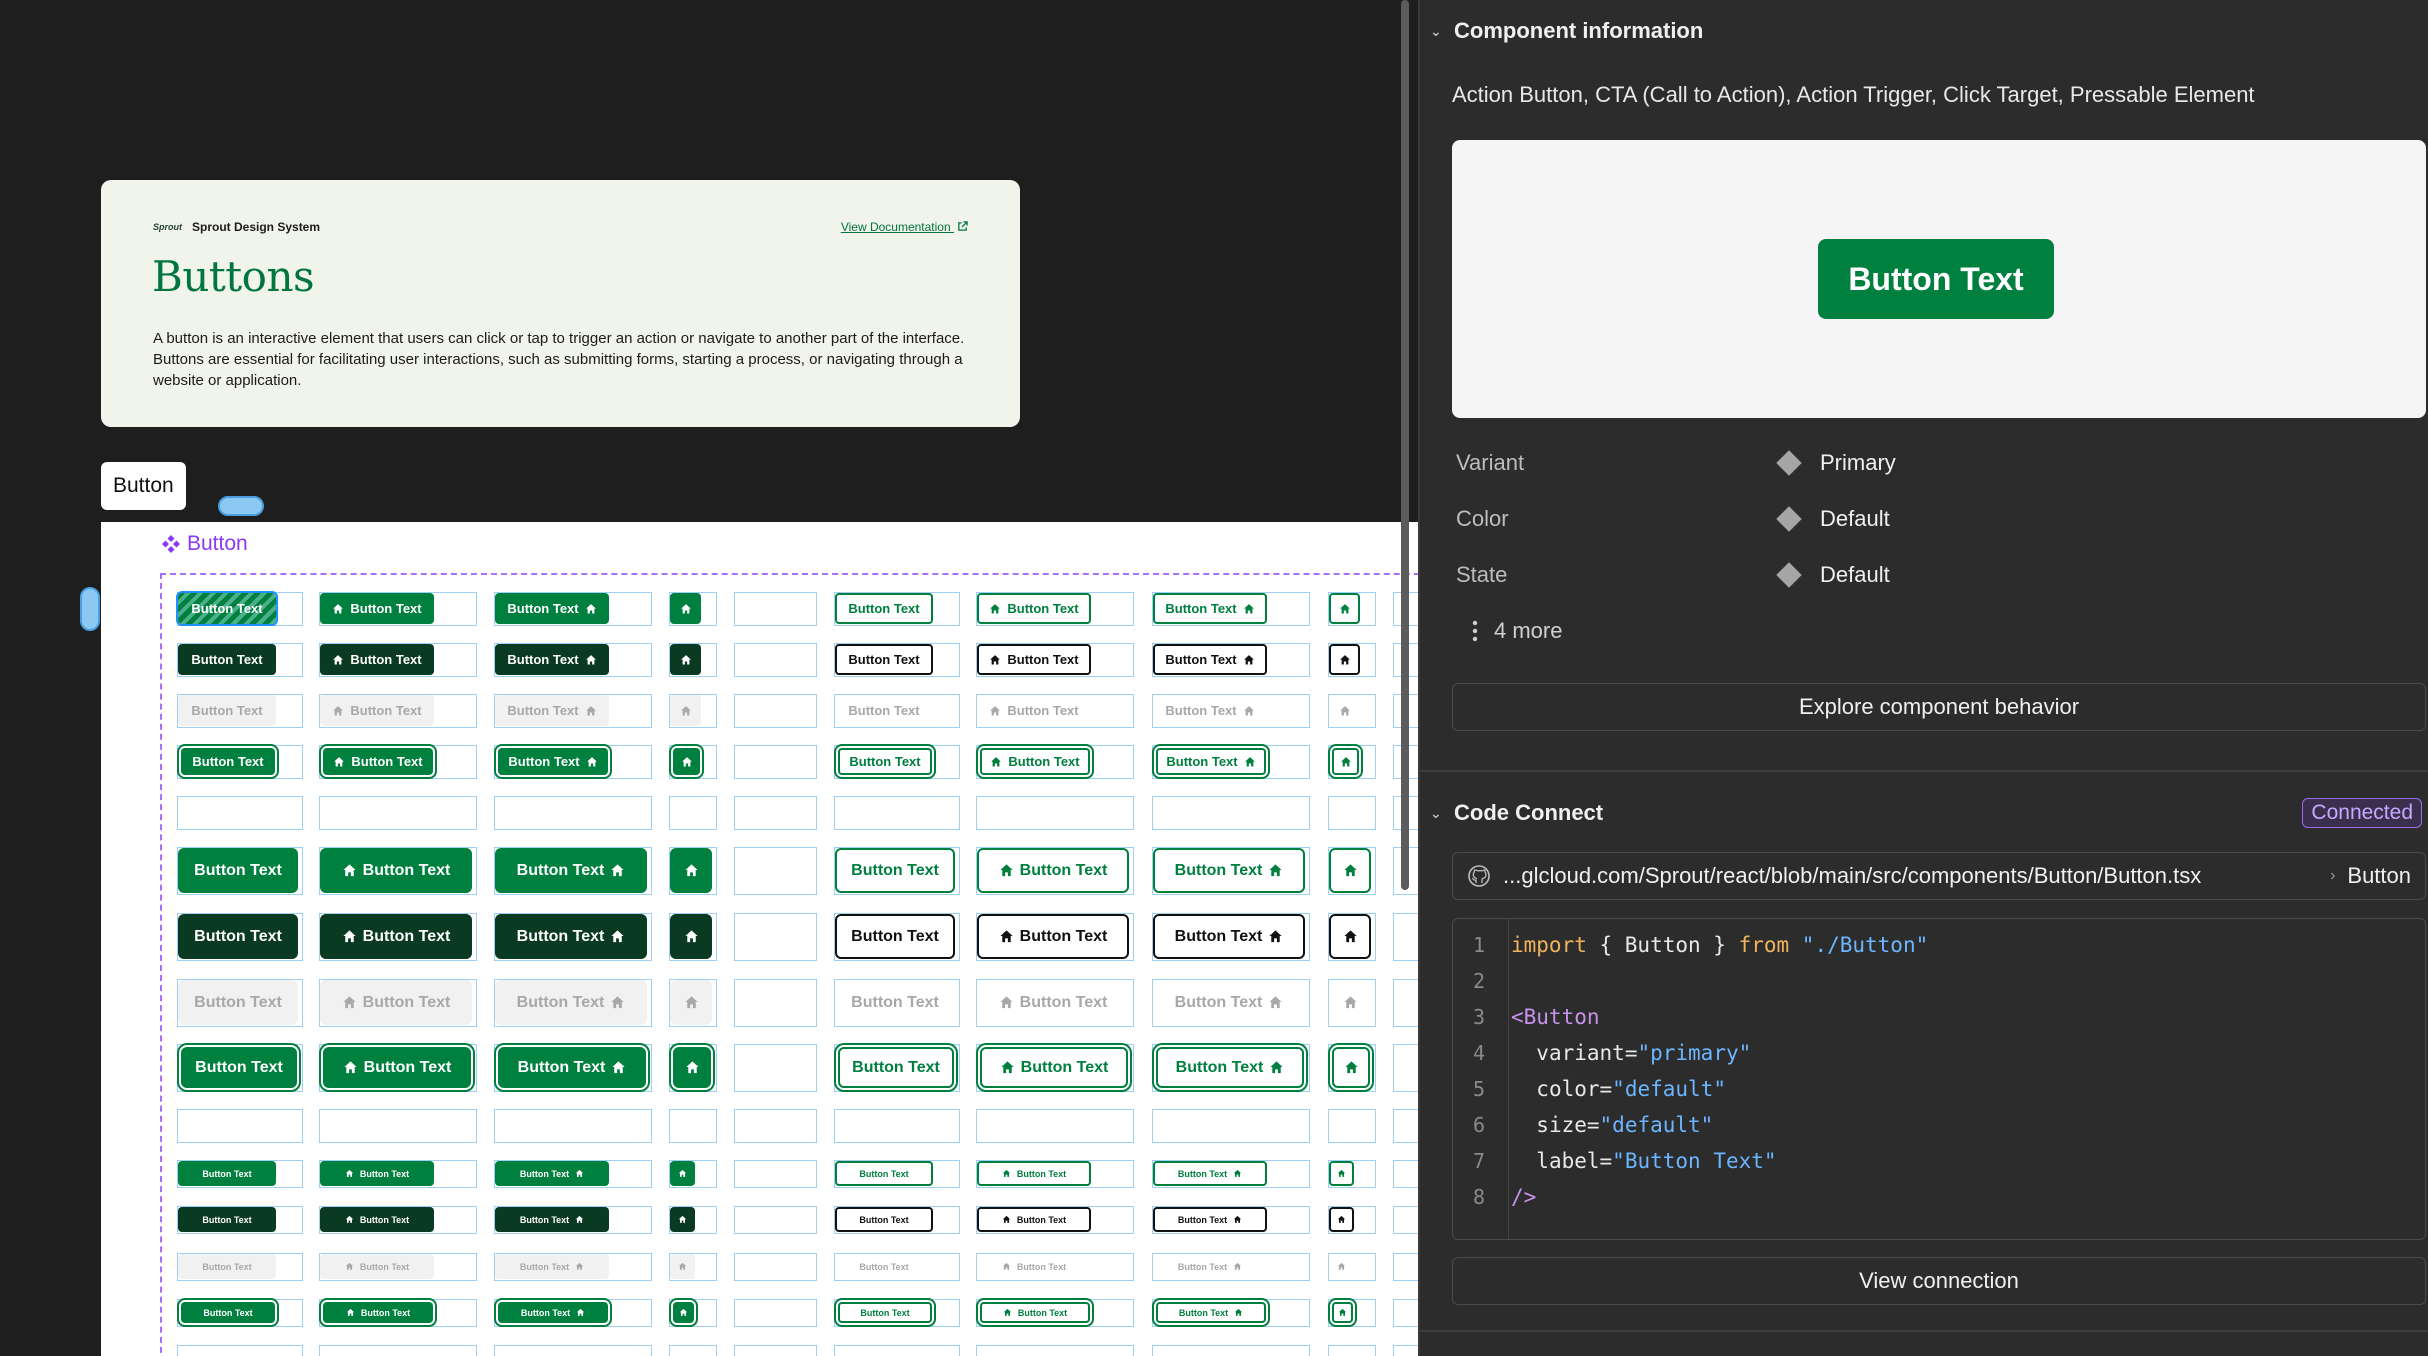 Image resolution: width=2428 pixels, height=1356 pixels. Describe the element at coordinates (1673, 519) in the screenshot. I see `property-color: Color Default` at that location.